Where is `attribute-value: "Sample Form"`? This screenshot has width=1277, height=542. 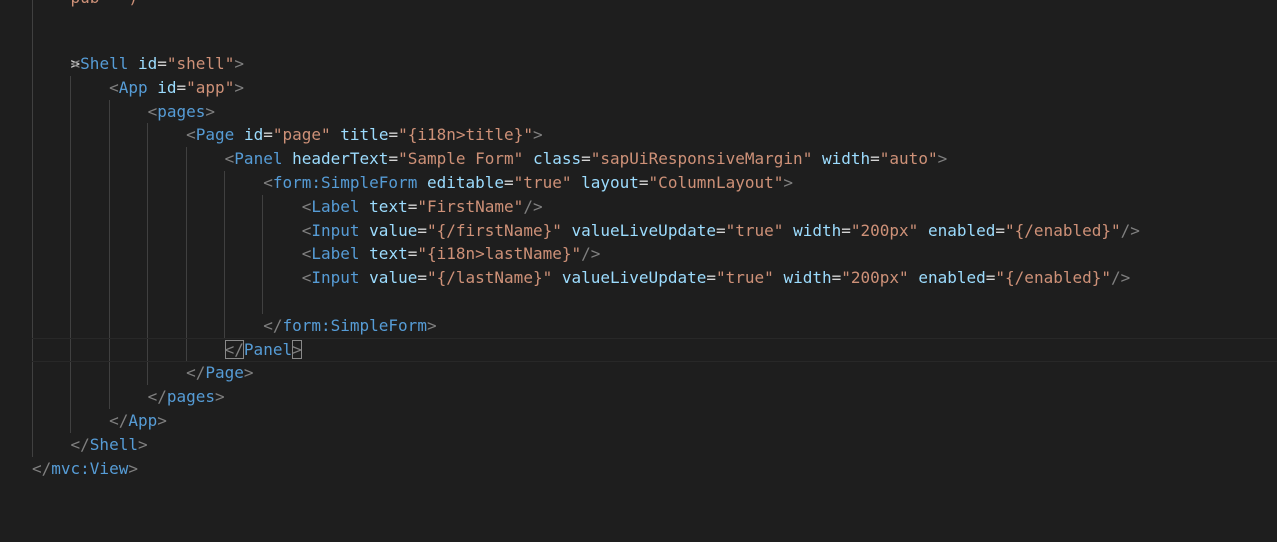
attribute-value: "Sample Form" is located at coordinates (461, 159).